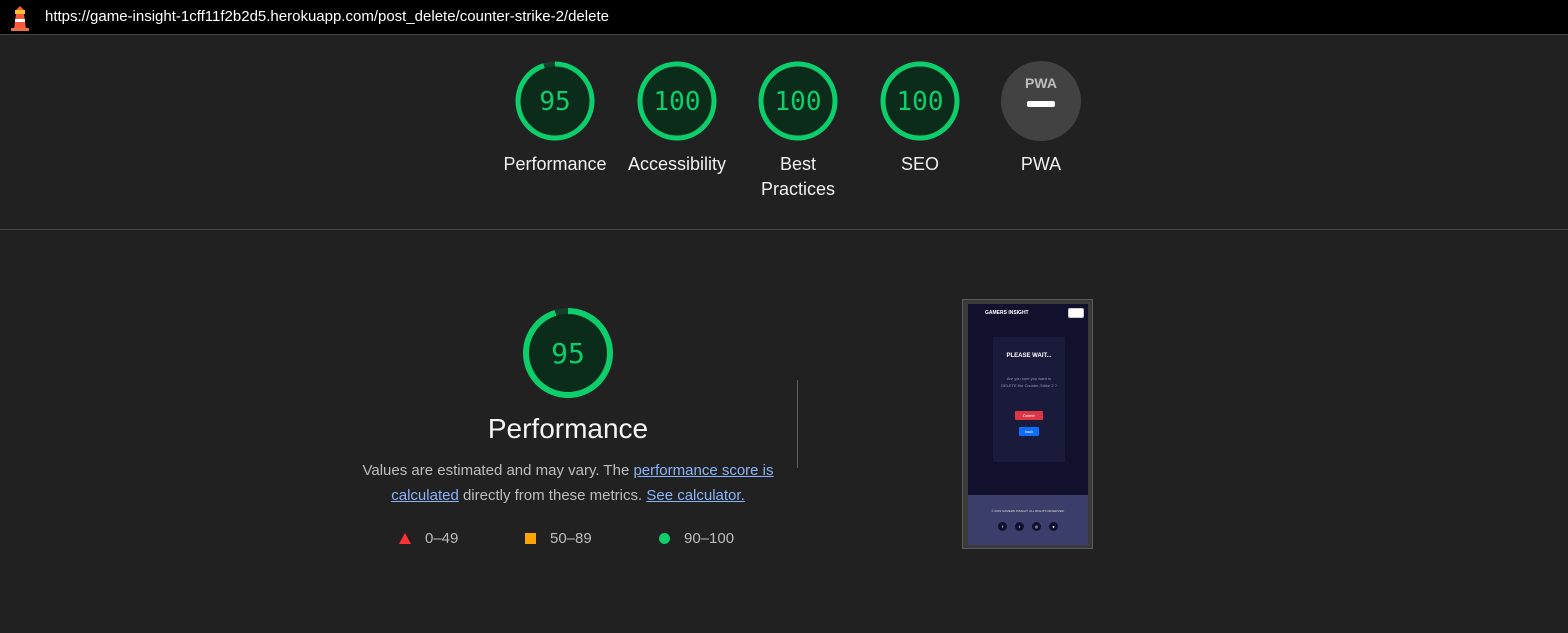  I want to click on pwa-badge-icon: PWA, so click(1041, 101).